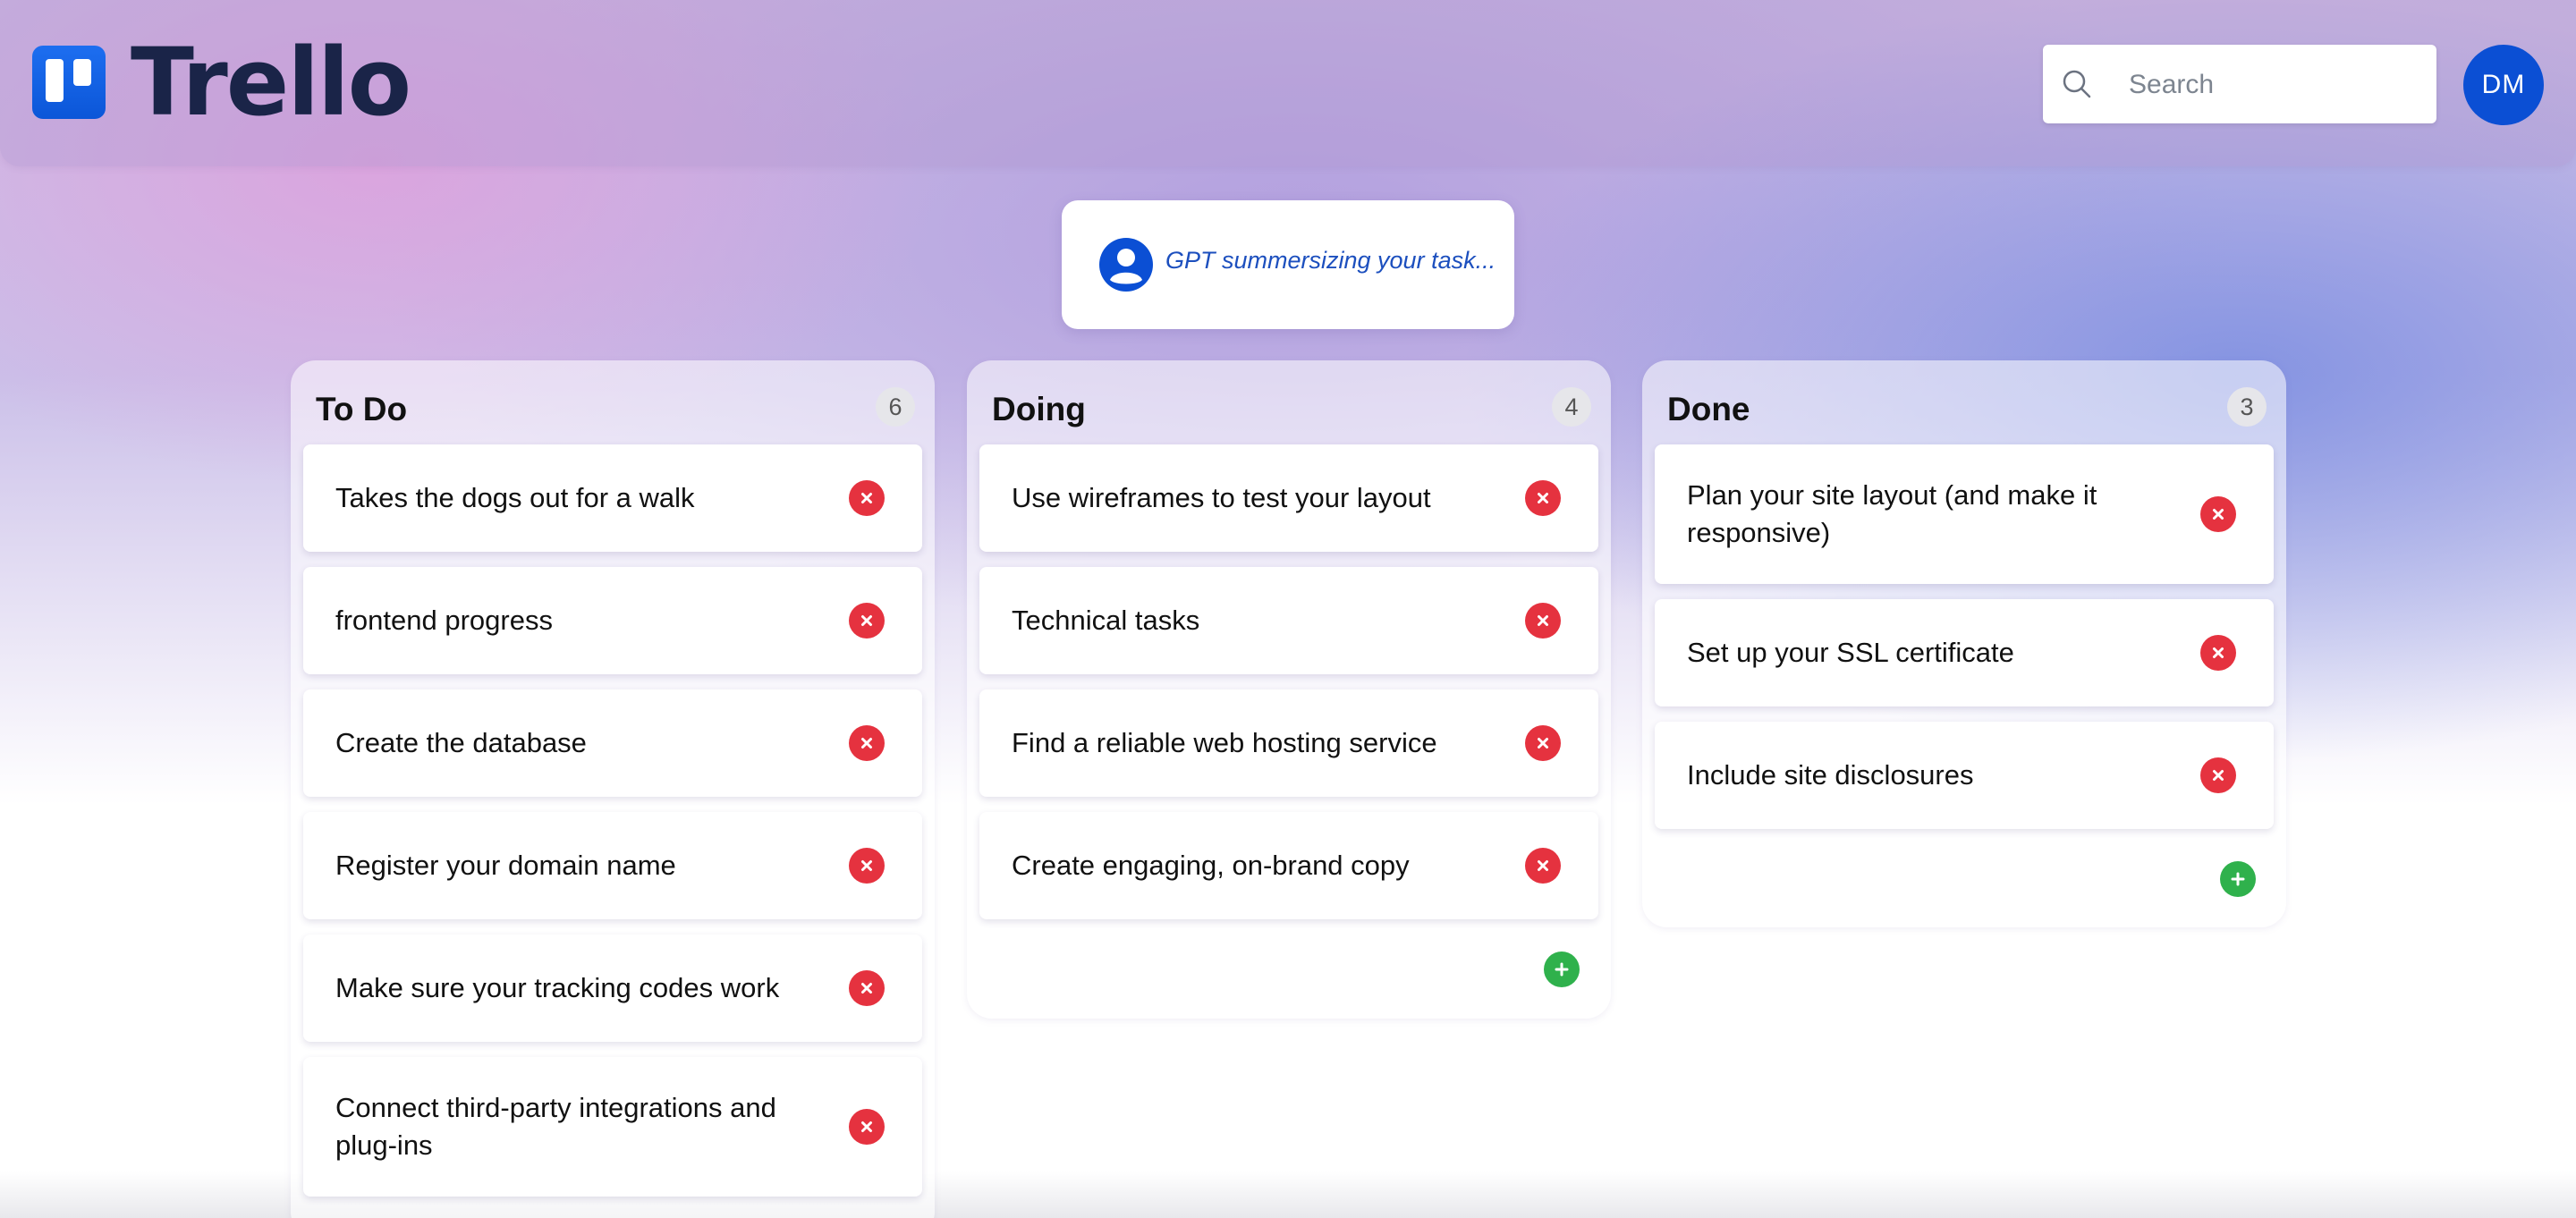  I want to click on task-text: Include site disclosures, so click(1830, 775).